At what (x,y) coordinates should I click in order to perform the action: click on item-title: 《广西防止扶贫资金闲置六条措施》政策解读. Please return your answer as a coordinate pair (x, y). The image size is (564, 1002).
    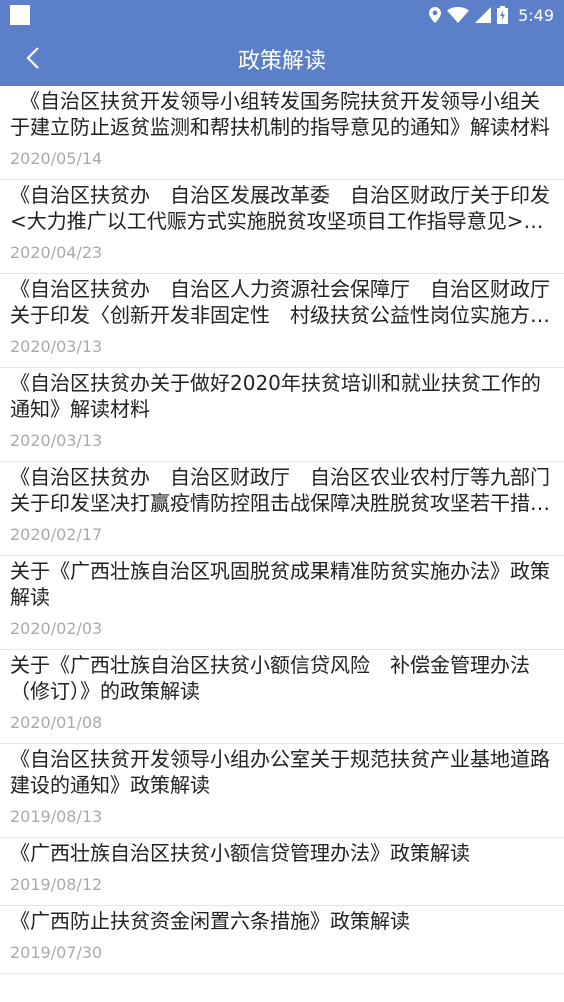
    Looking at the image, I should click on (210, 921).